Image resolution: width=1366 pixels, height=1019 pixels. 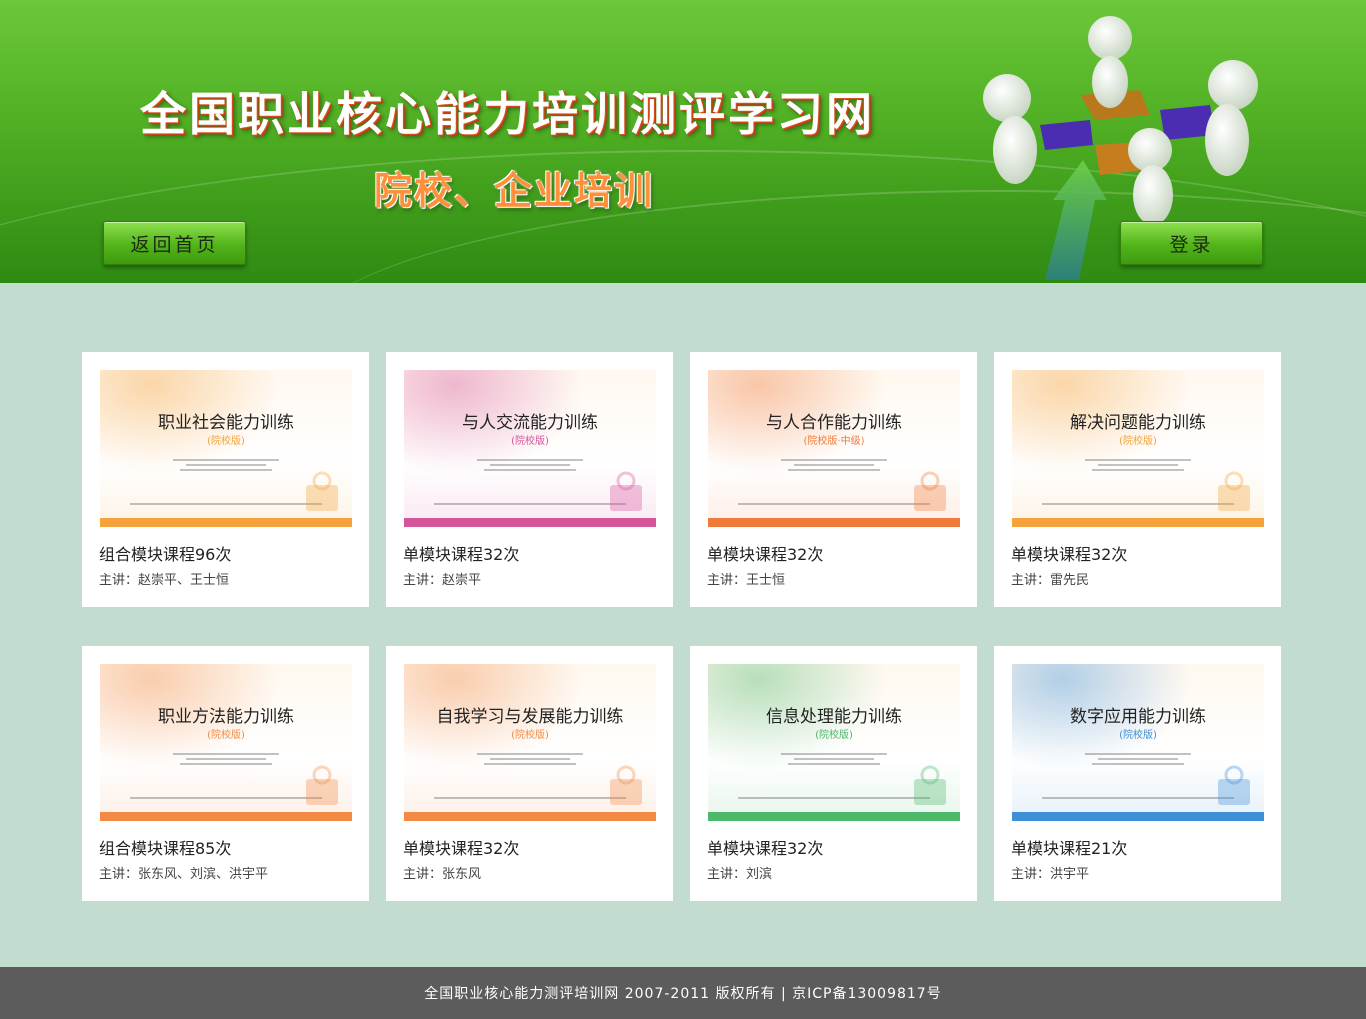 I want to click on course-thumbnail: 自我学习与发展能力训练 (院校版), so click(x=530, y=742).